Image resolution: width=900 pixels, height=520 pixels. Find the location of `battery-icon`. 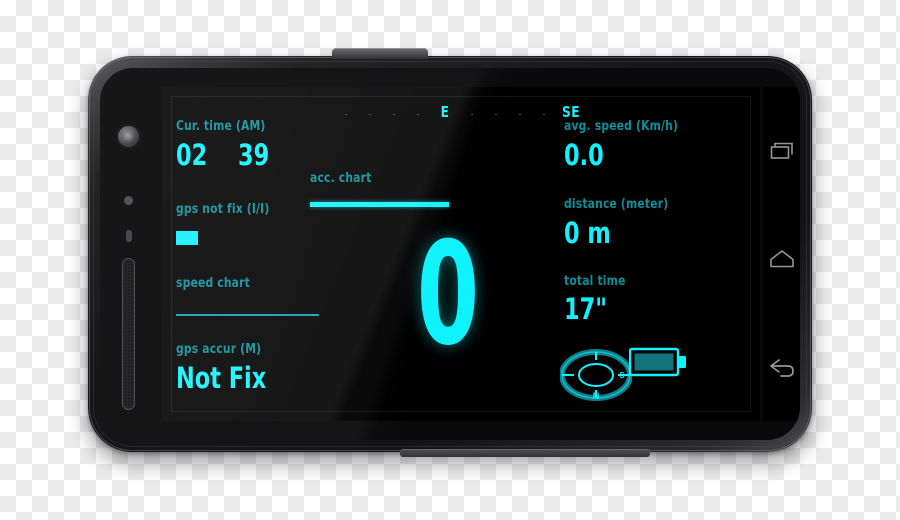

battery-icon is located at coordinates (658, 364).